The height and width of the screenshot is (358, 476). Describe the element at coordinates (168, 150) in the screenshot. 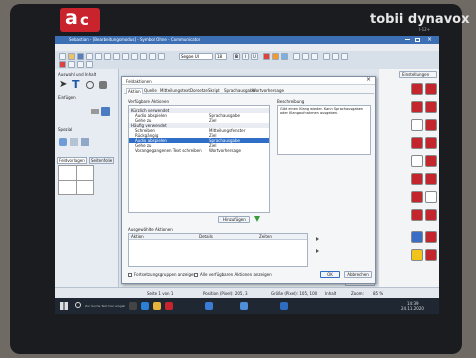

I see `action-name: Vorangegangenen Text schreiben` at that location.